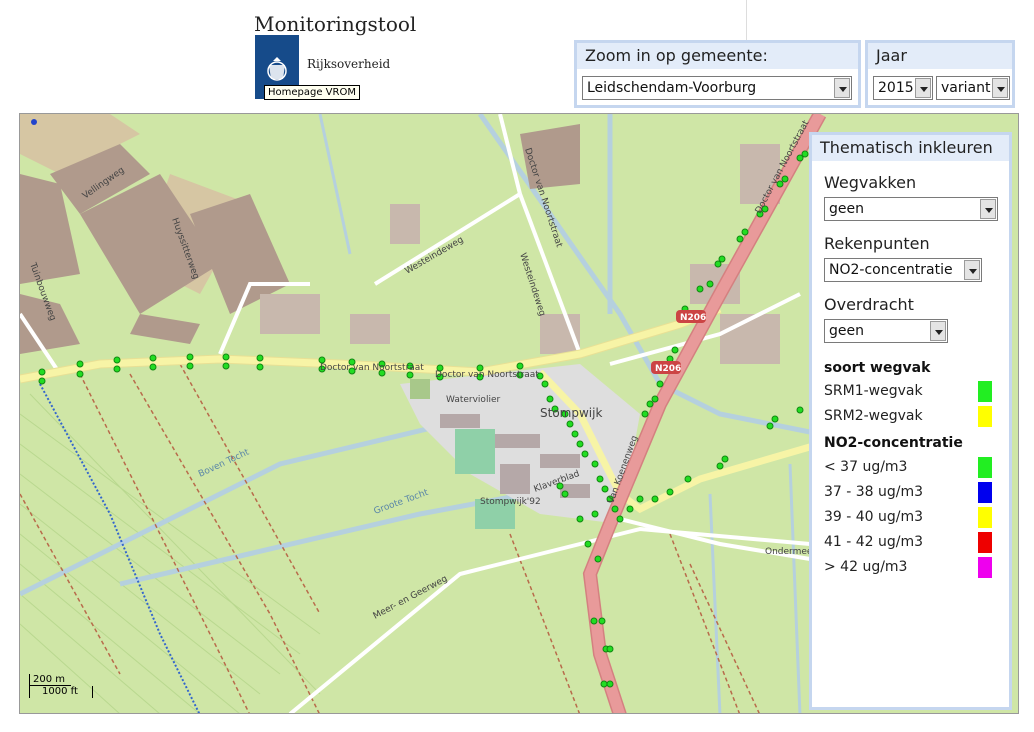 This screenshot has height=732, width=1034. Describe the element at coordinates (34, 122) in the screenshot. I see `map-origin-marker` at that location.